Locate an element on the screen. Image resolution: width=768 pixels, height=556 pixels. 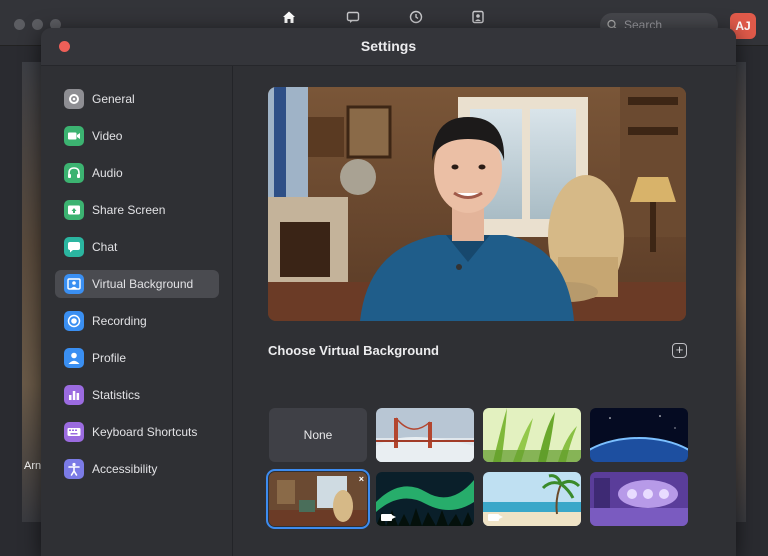
thumb-label: None is located at coordinates (318, 435).